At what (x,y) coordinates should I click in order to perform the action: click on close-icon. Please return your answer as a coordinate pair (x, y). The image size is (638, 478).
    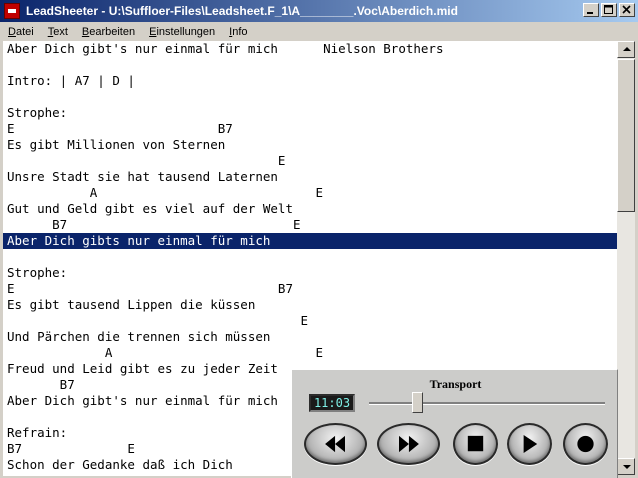
    Looking at the image, I should click on (626, 9).